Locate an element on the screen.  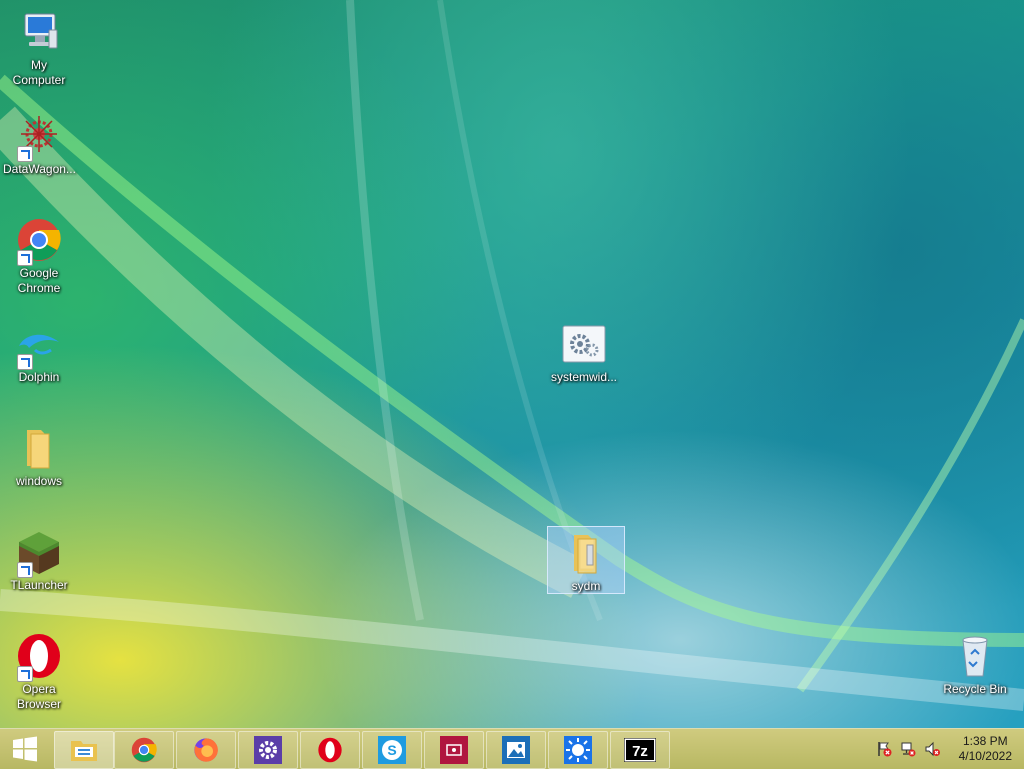
settings-gear-icon is located at coordinates (268, 750).